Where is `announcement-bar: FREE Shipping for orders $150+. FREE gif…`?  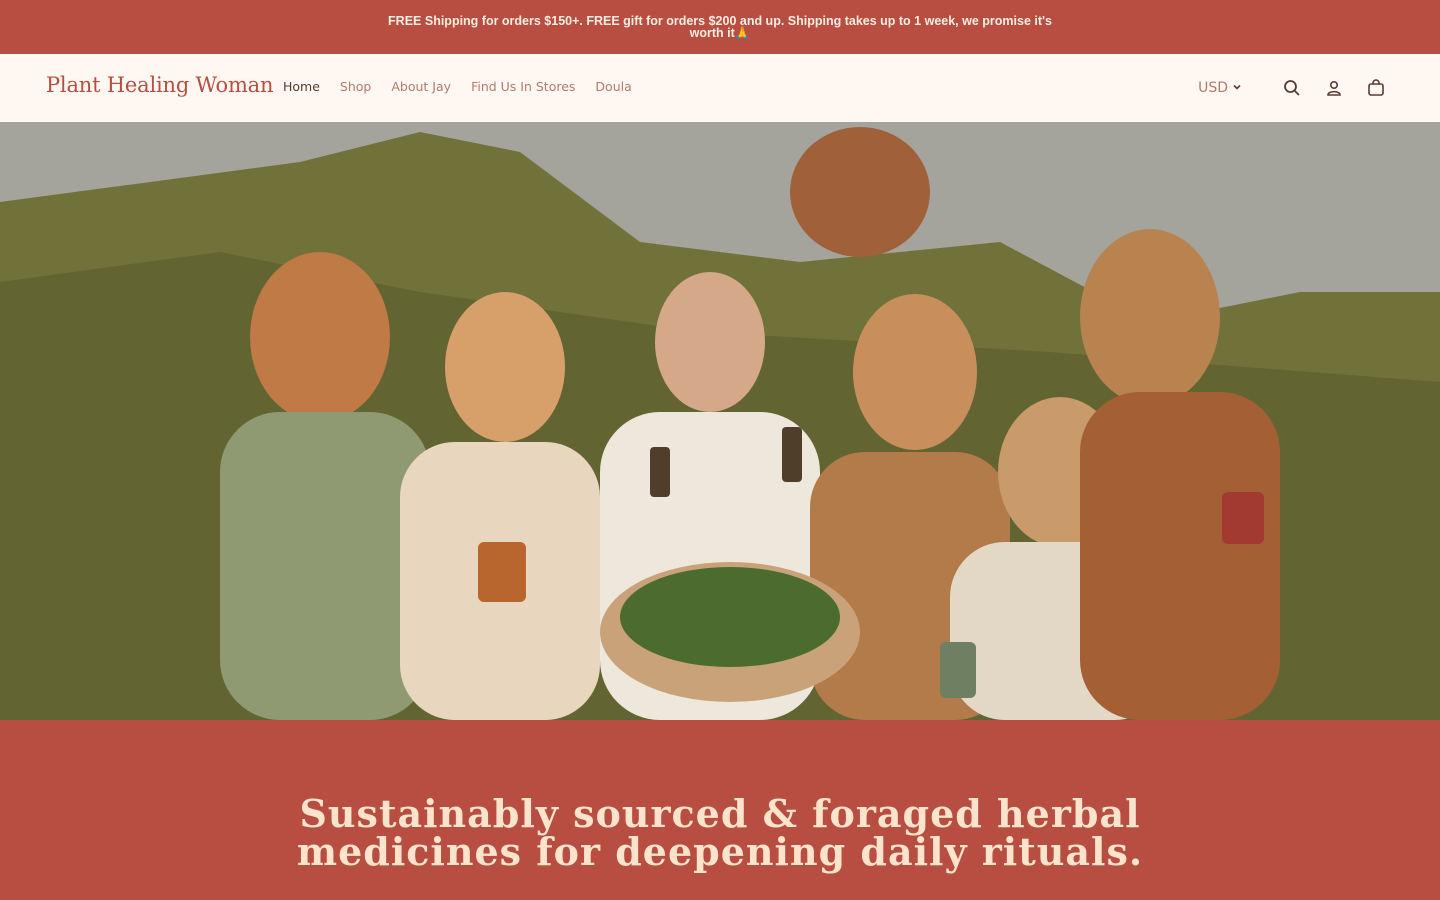 announcement-bar: FREE Shipping for orders $150+. FREE gif… is located at coordinates (720, 27).